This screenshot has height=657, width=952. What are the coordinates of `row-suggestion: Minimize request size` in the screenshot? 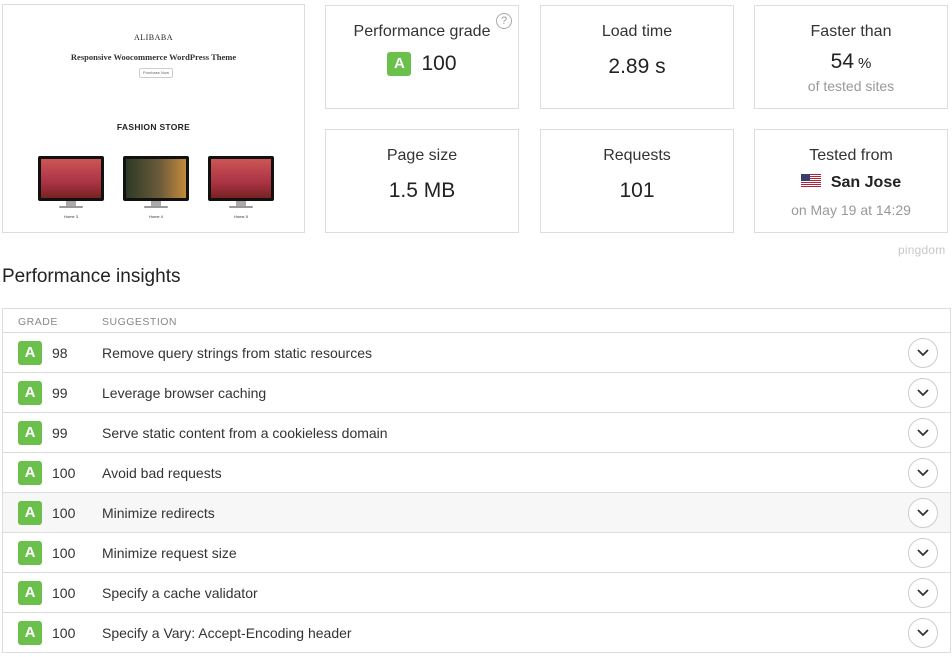 It's located at (169, 553).